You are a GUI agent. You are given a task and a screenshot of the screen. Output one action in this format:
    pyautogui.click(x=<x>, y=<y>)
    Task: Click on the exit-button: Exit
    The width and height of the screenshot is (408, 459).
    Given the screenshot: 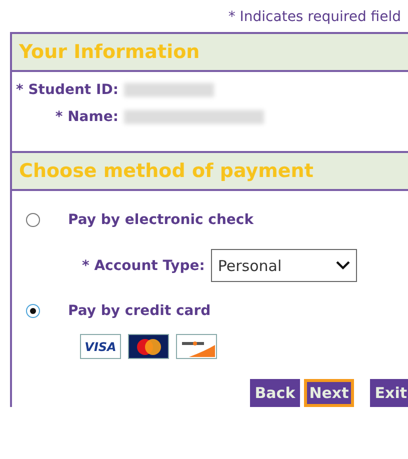 What is the action you would take?
    pyautogui.click(x=389, y=393)
    